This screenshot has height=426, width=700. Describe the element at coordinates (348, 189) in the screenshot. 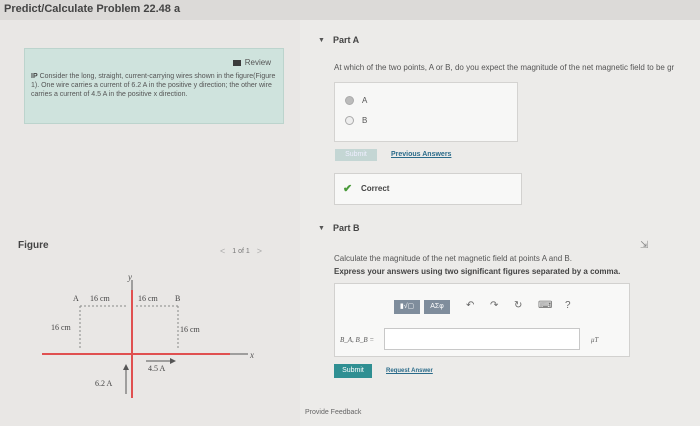

I see `check-icon: ✔` at that location.